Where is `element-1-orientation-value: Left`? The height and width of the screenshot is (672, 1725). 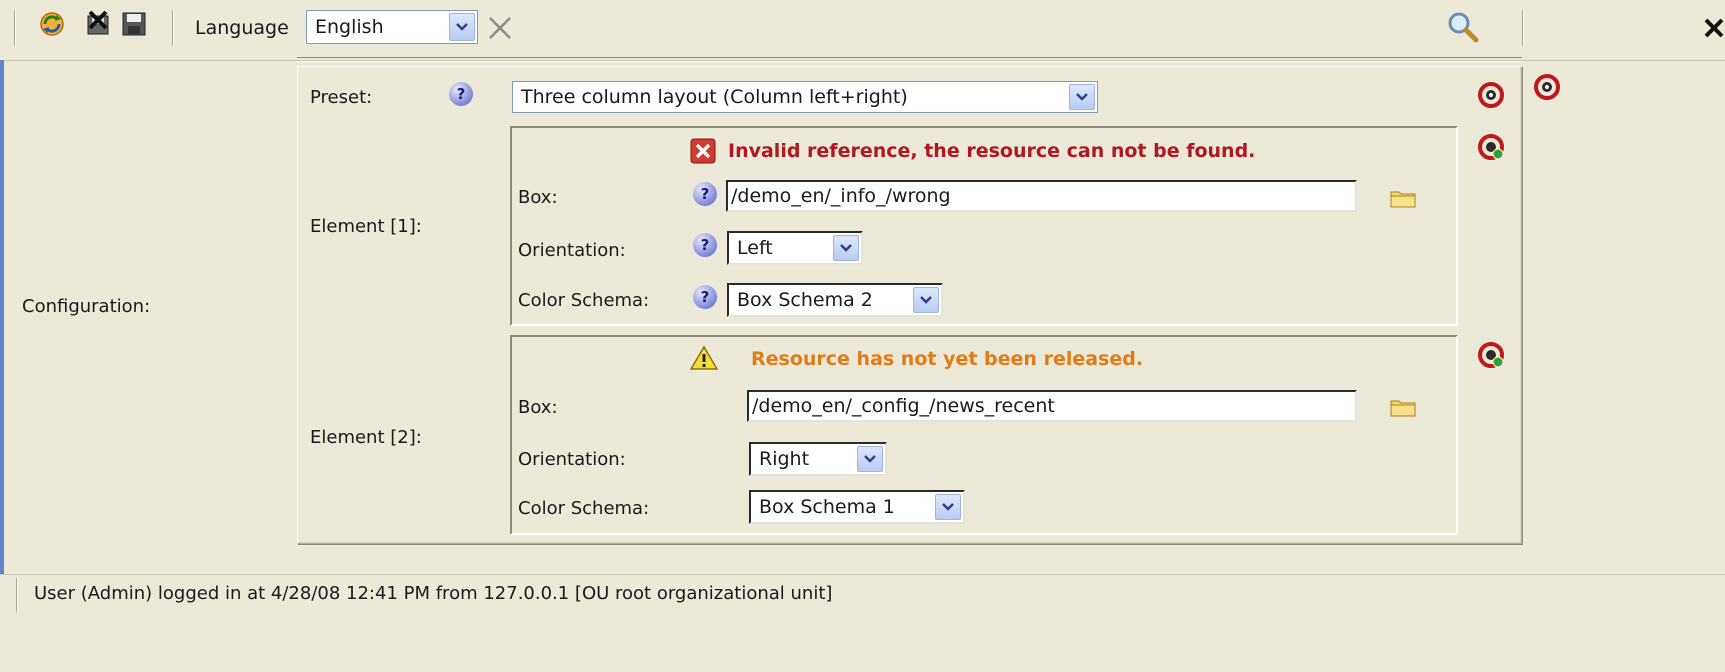 element-1-orientation-value: Left is located at coordinates (755, 248).